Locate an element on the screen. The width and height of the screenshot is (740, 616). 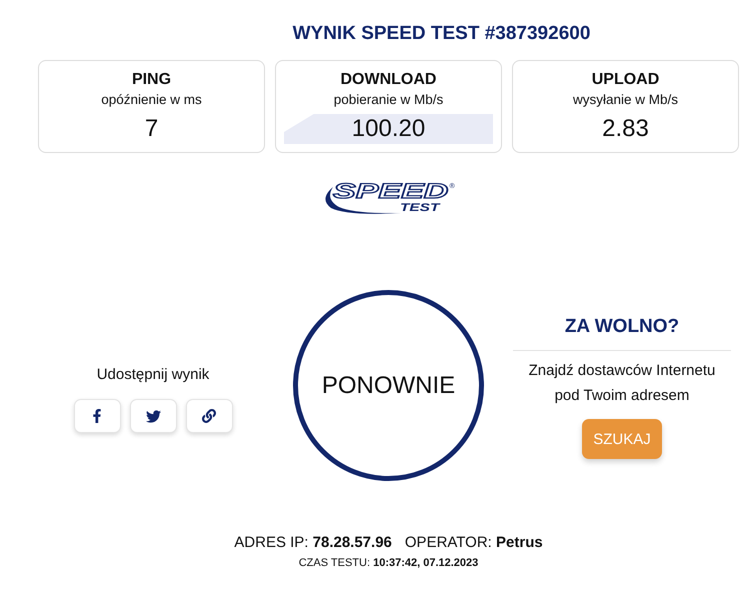
metric-value: 7 is located at coordinates (151, 129).